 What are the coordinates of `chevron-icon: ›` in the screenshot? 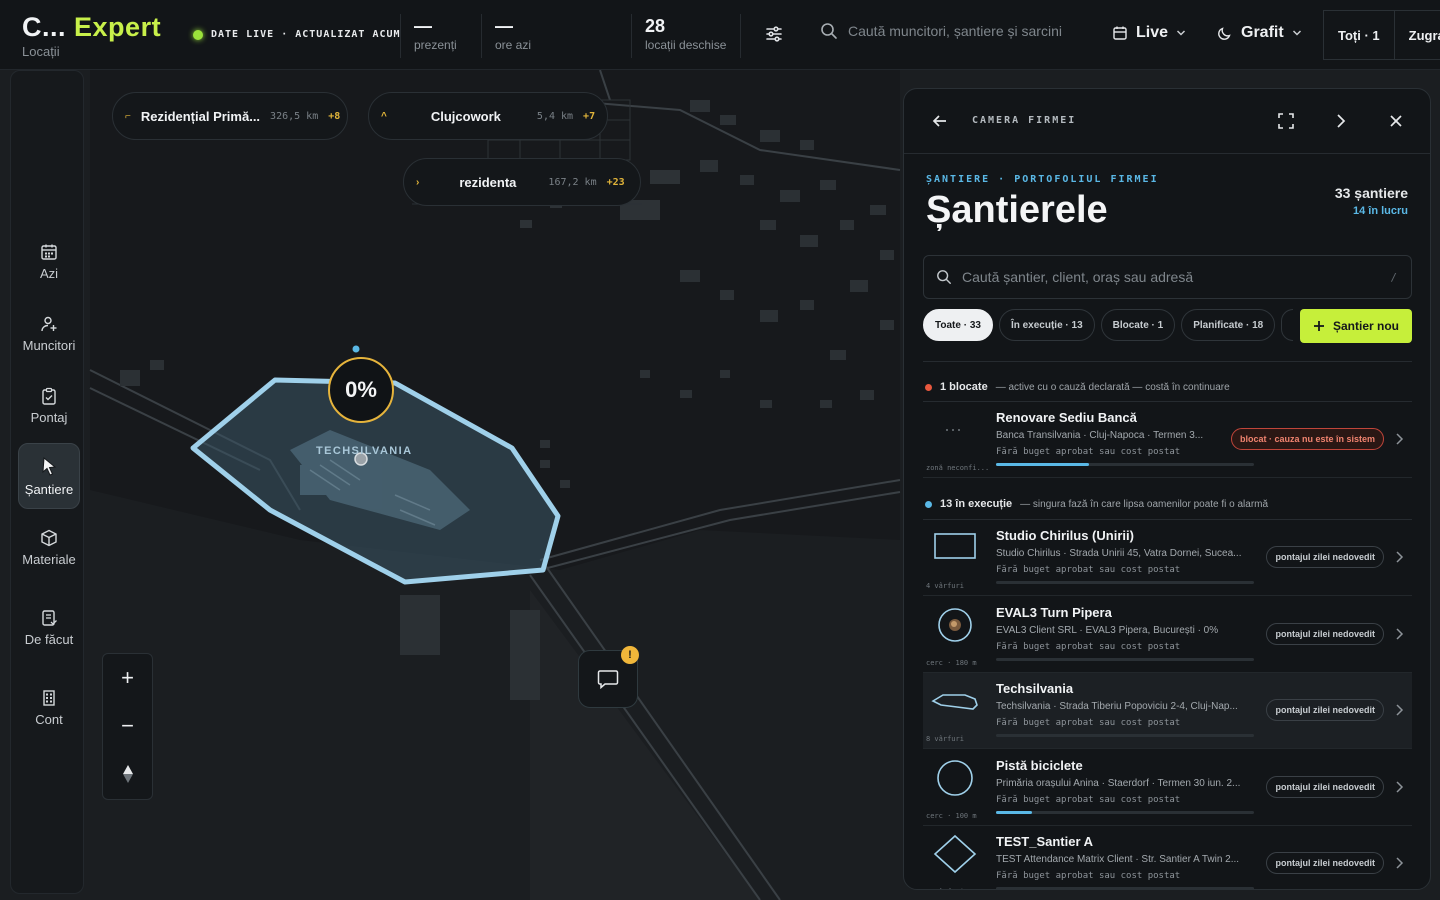 It's located at (418, 182).